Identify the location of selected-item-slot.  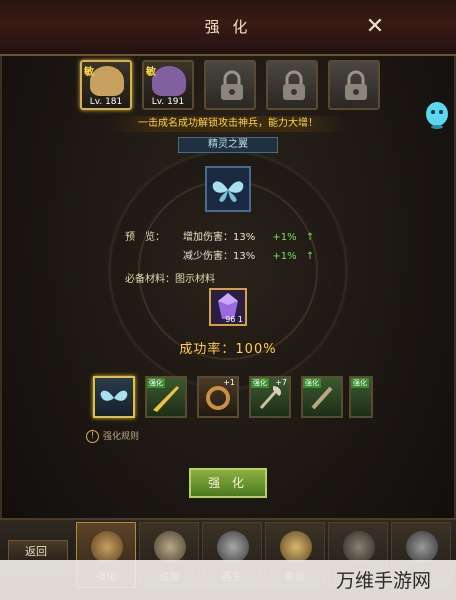
(228, 189).